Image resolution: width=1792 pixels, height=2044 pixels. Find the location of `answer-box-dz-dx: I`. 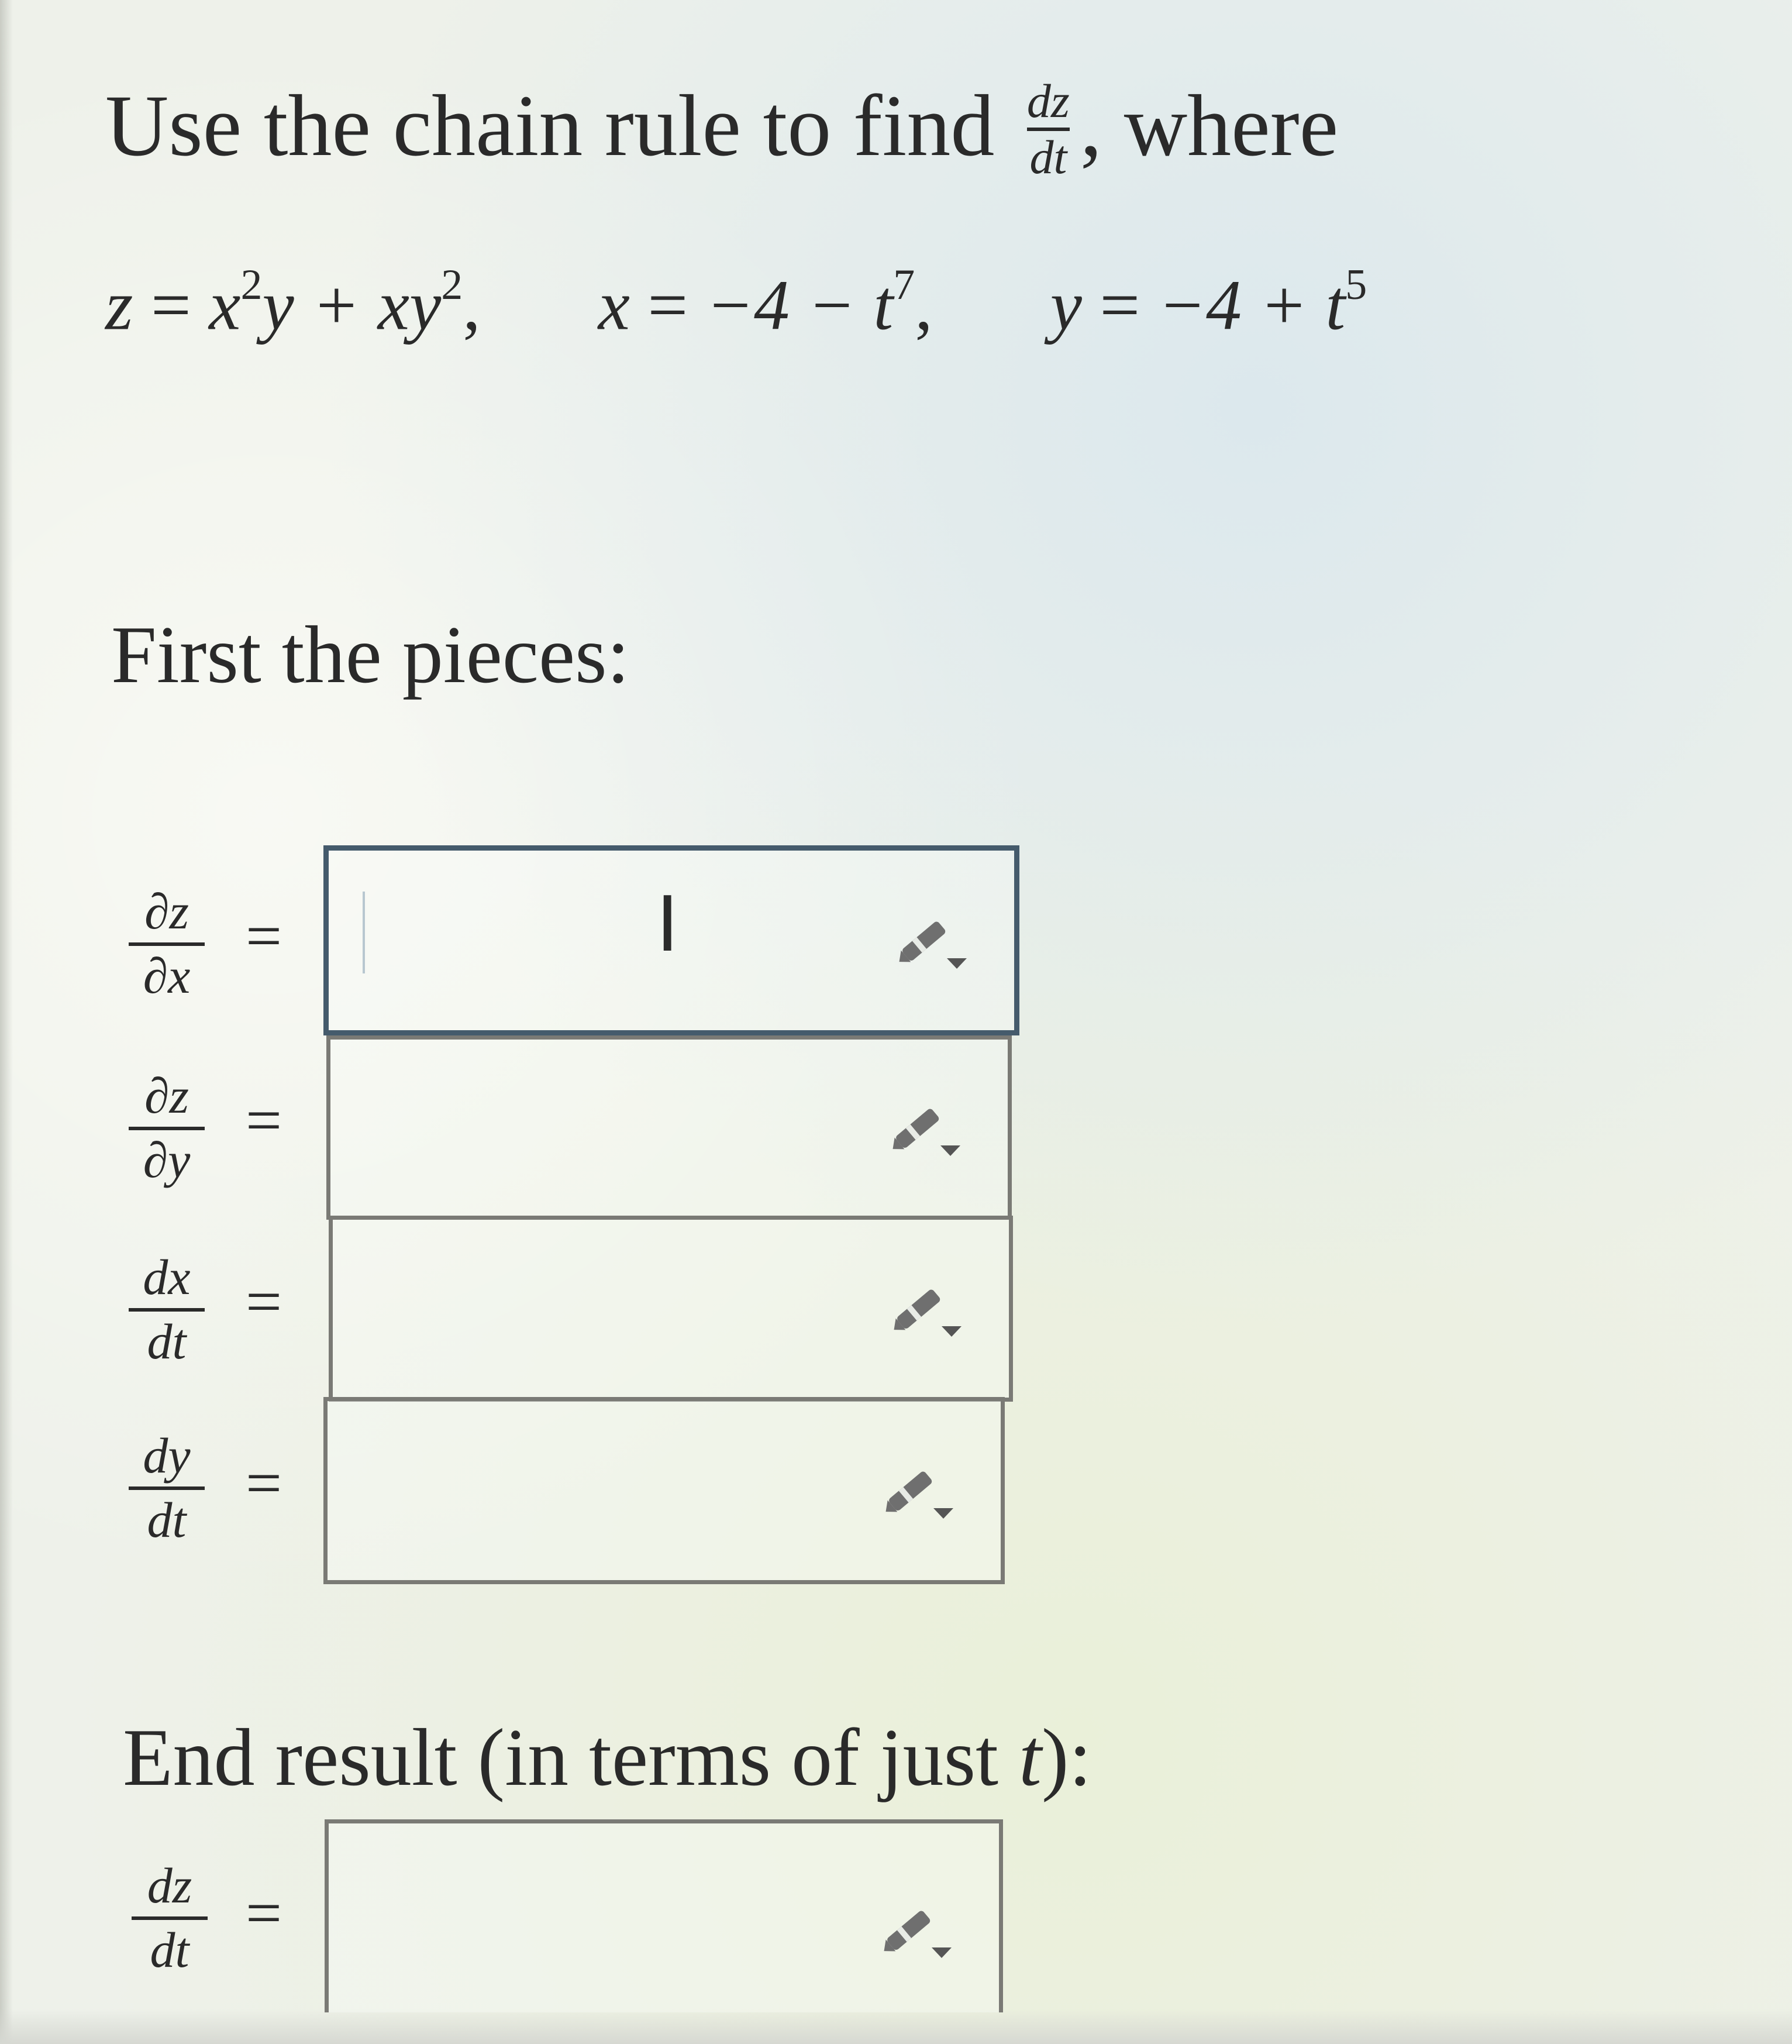

answer-box-dz-dx: I is located at coordinates (671, 940).